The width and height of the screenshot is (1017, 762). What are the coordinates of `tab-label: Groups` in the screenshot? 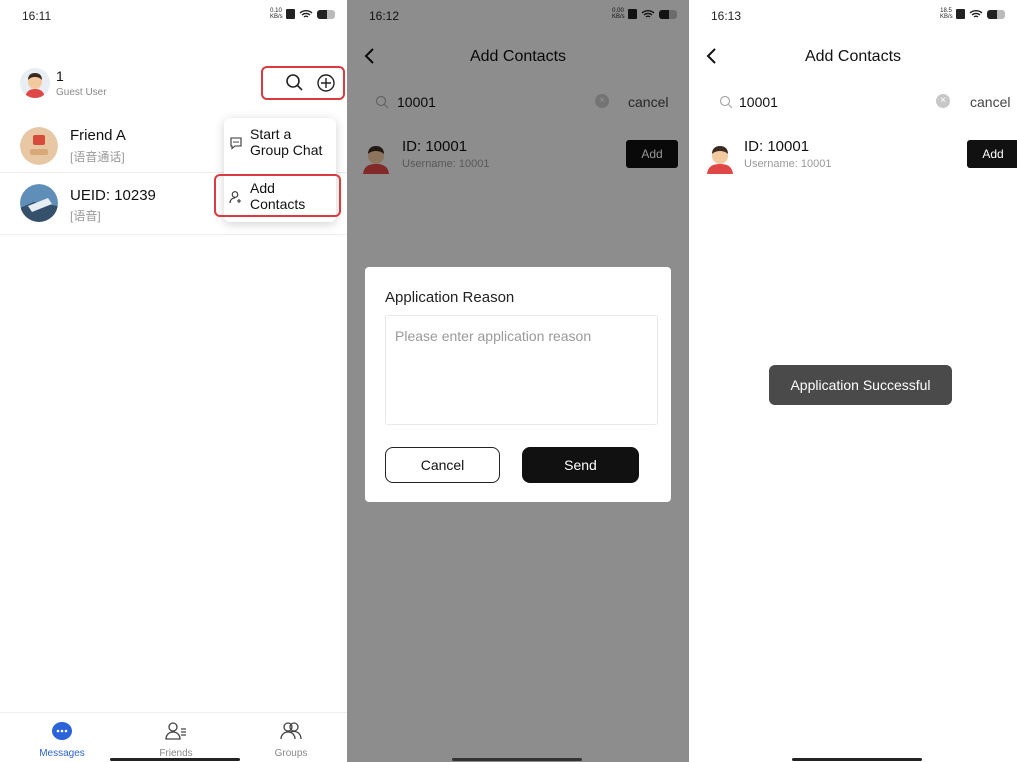 It's located at (291, 753).